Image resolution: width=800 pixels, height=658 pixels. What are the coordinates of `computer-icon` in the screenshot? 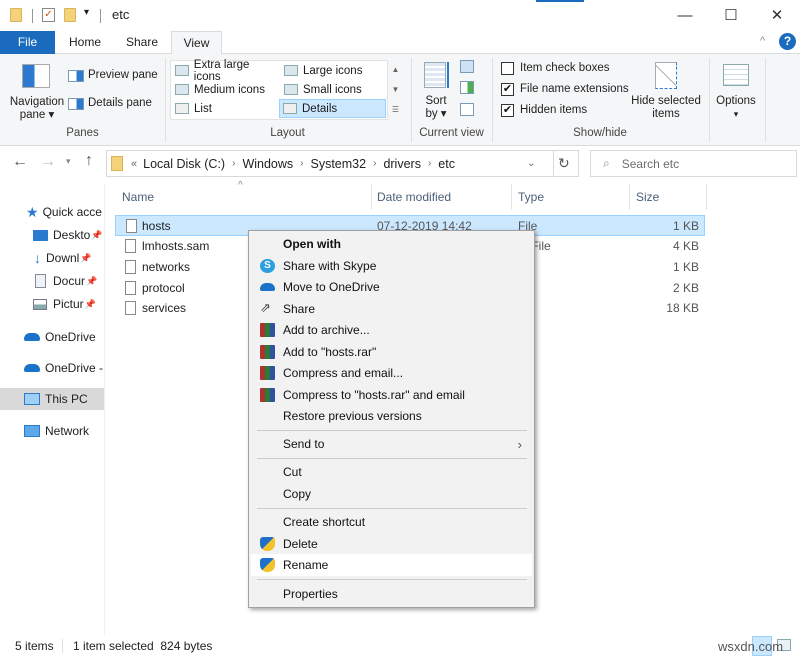 It's located at (32, 399).